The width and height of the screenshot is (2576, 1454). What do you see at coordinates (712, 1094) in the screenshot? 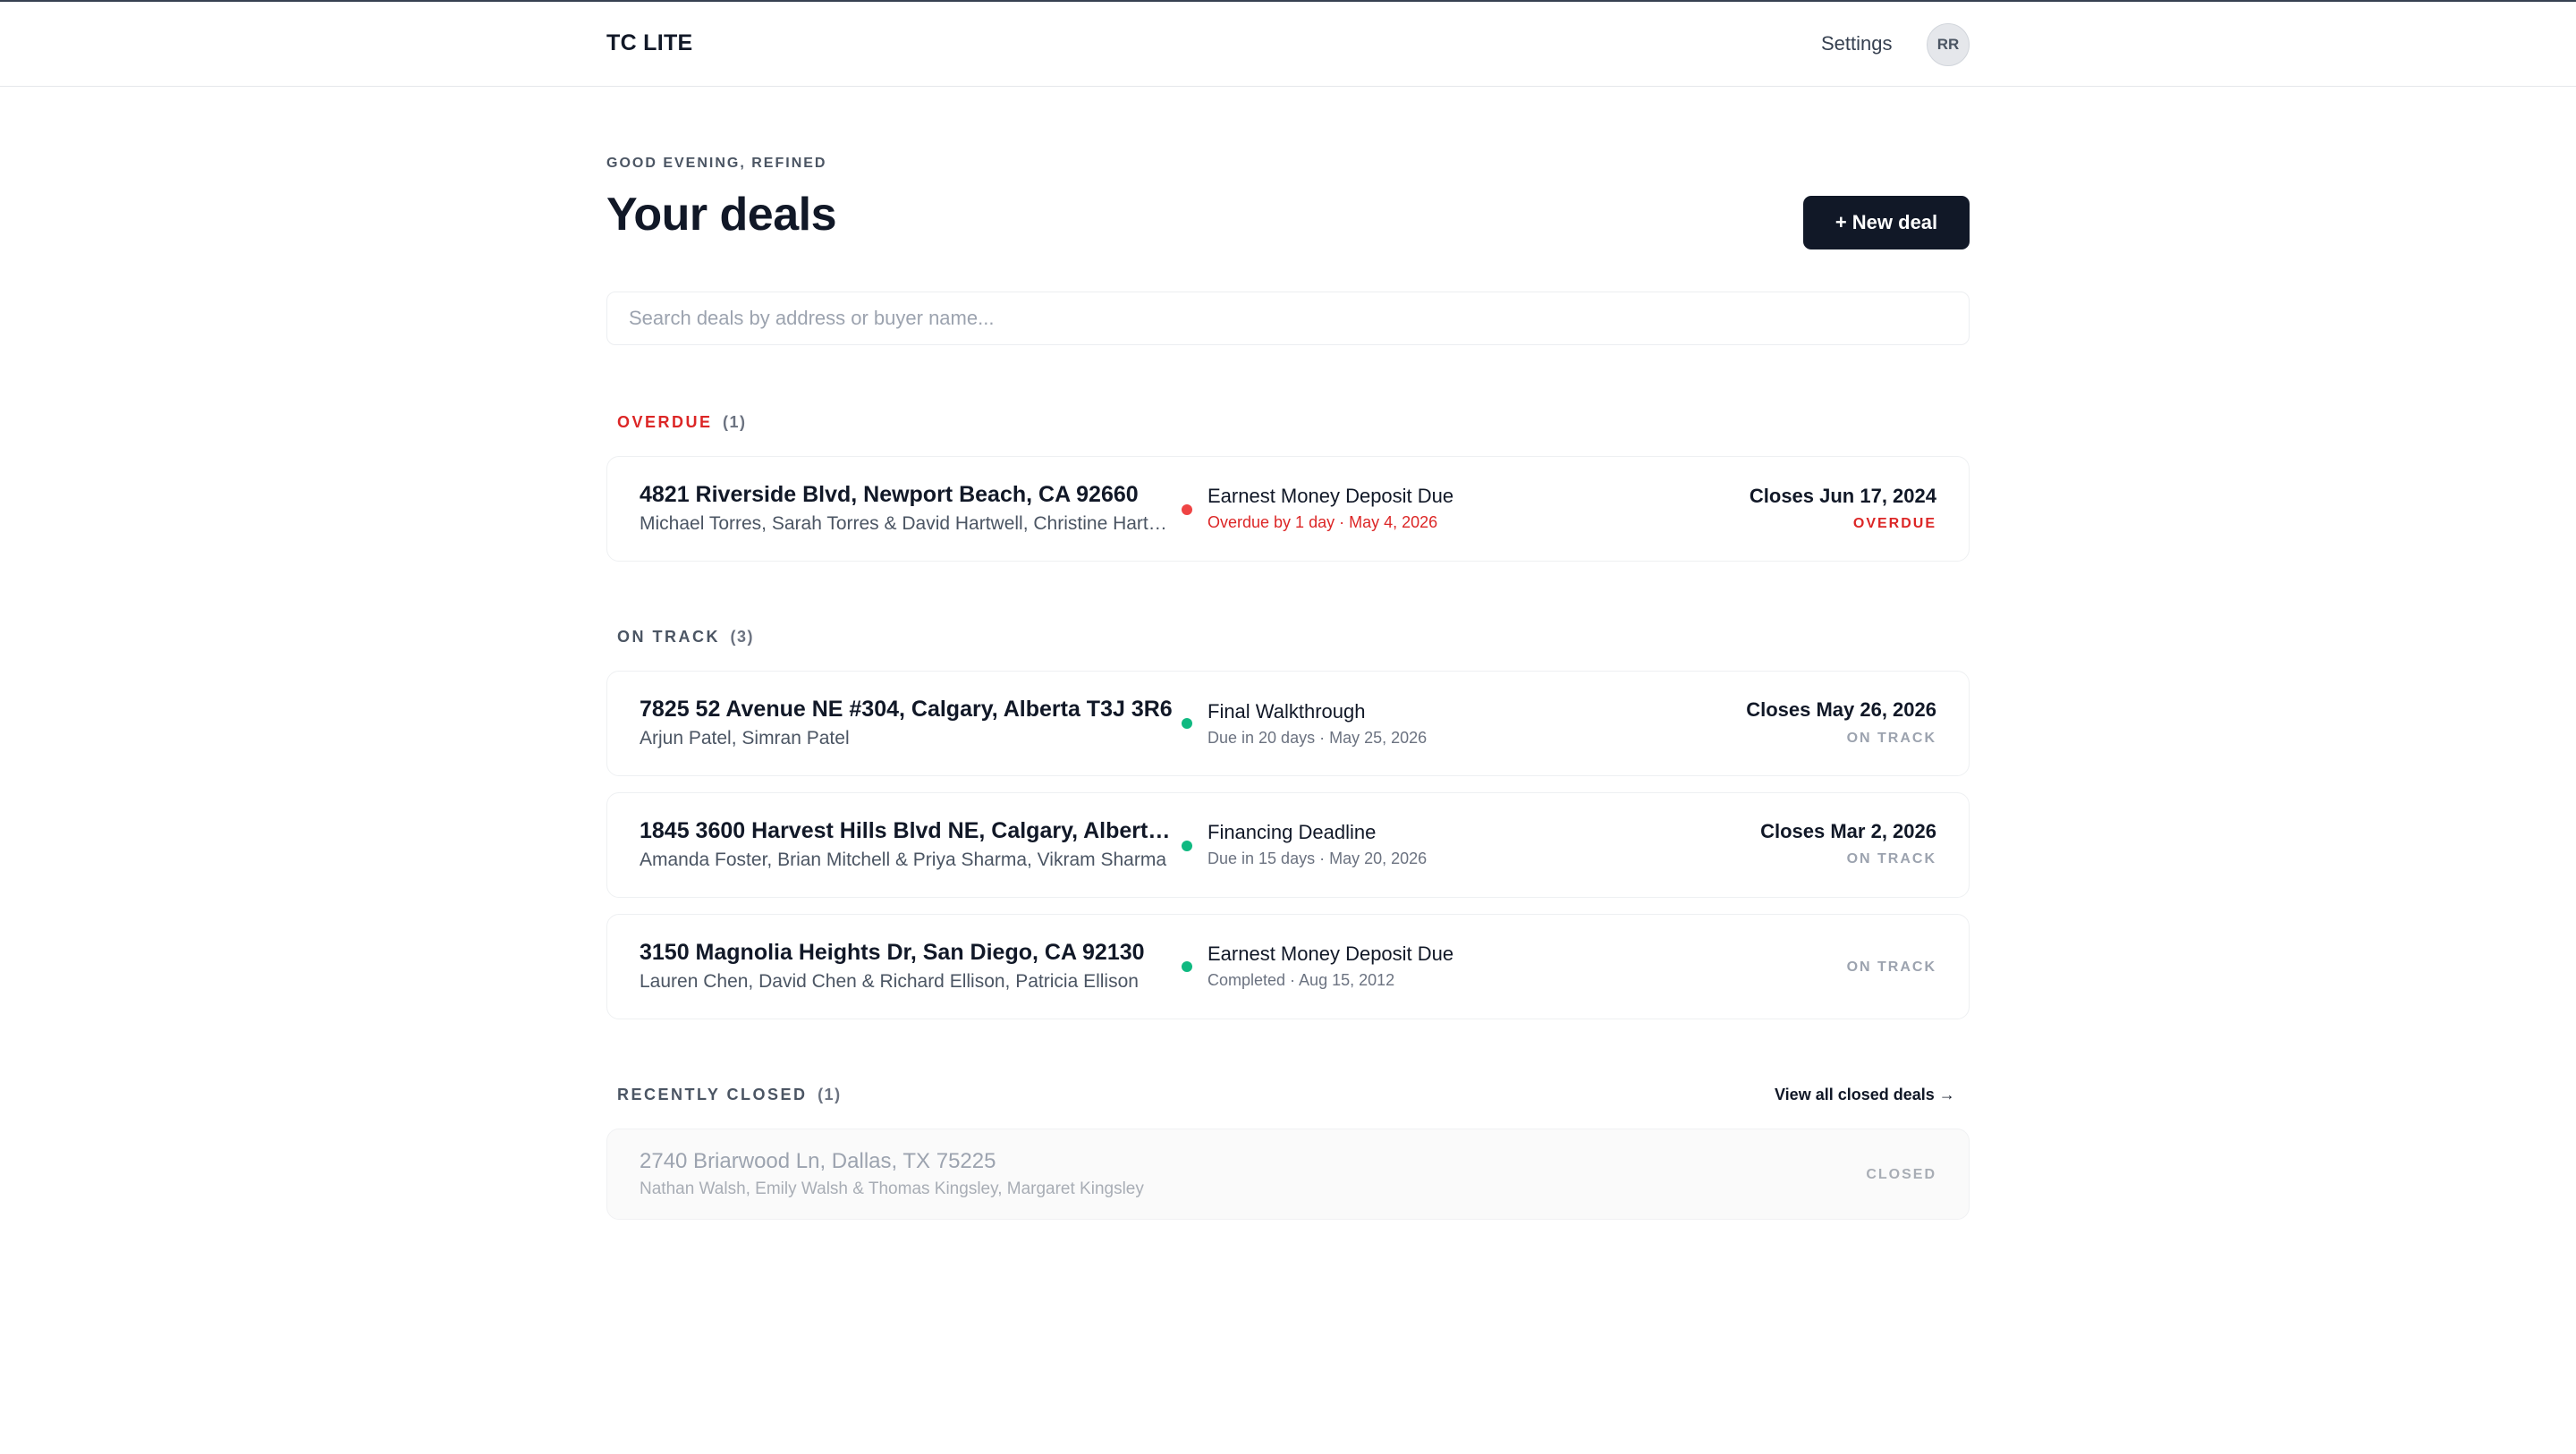
I see `section-title: RECENTLY CLOSED` at bounding box center [712, 1094].